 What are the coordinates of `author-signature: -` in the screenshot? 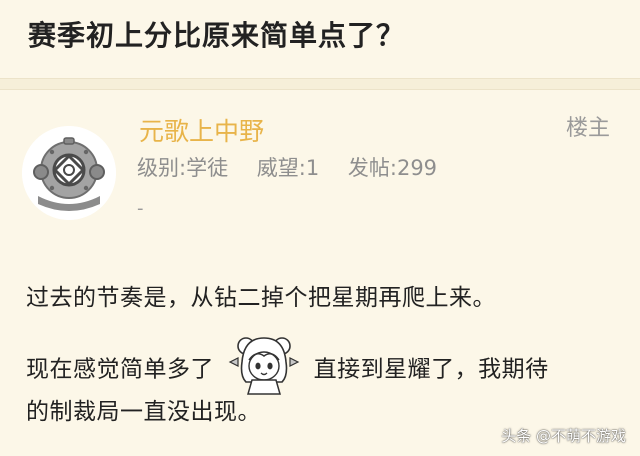 It's located at (140, 208).